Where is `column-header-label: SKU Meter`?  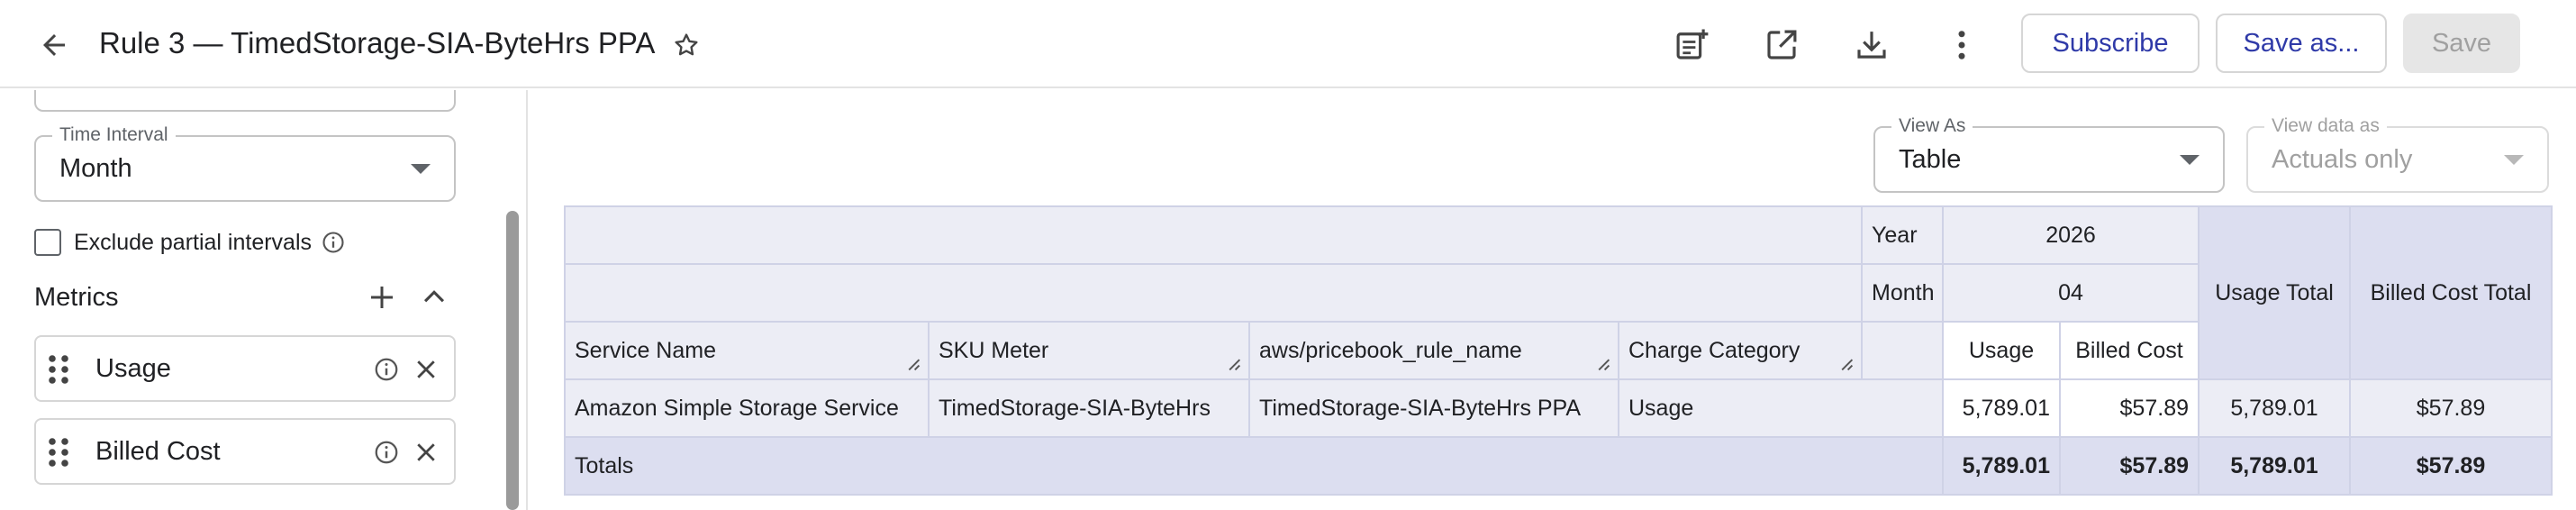 column-header-label: SKU Meter is located at coordinates (994, 350).